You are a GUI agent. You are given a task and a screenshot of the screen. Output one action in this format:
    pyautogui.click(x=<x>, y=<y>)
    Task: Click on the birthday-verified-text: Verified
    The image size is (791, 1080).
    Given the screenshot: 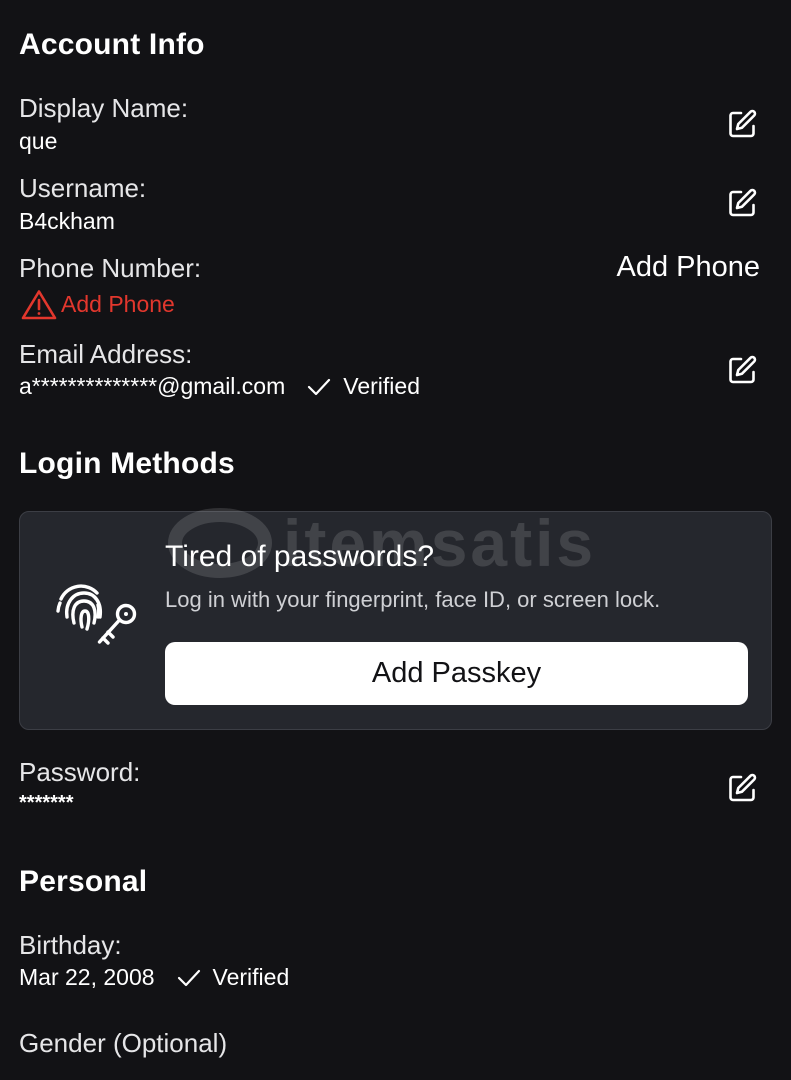 What is the action you would take?
    pyautogui.click(x=251, y=977)
    